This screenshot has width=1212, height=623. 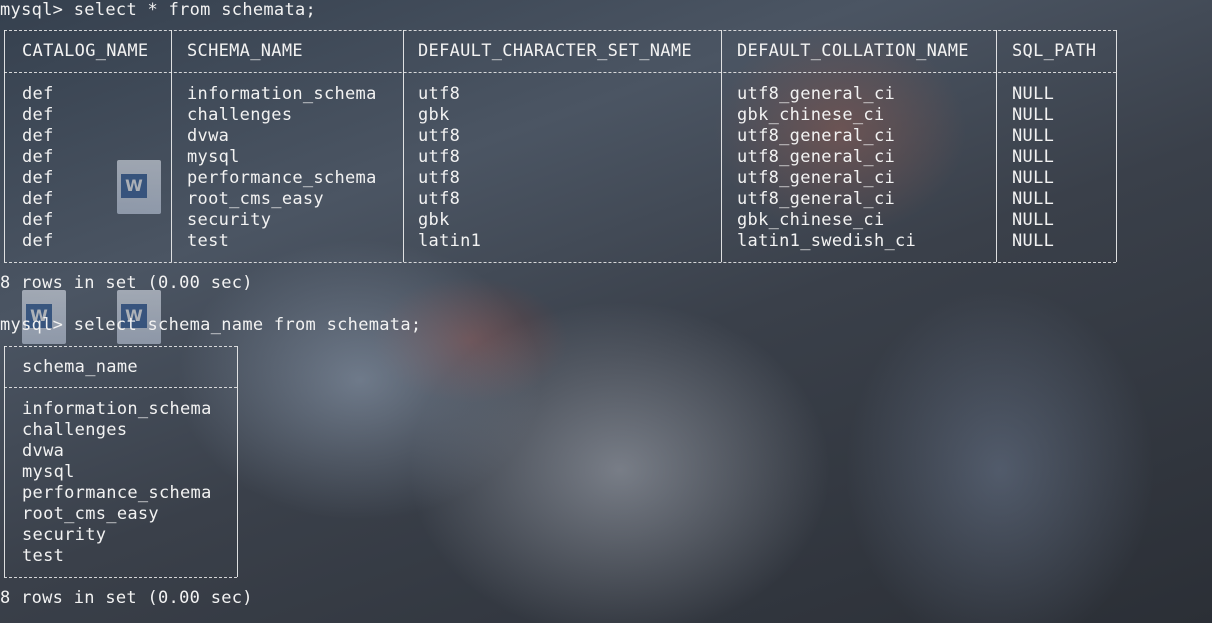 What do you see at coordinates (80, 367) in the screenshot?
I see `column-header: schema_name` at bounding box center [80, 367].